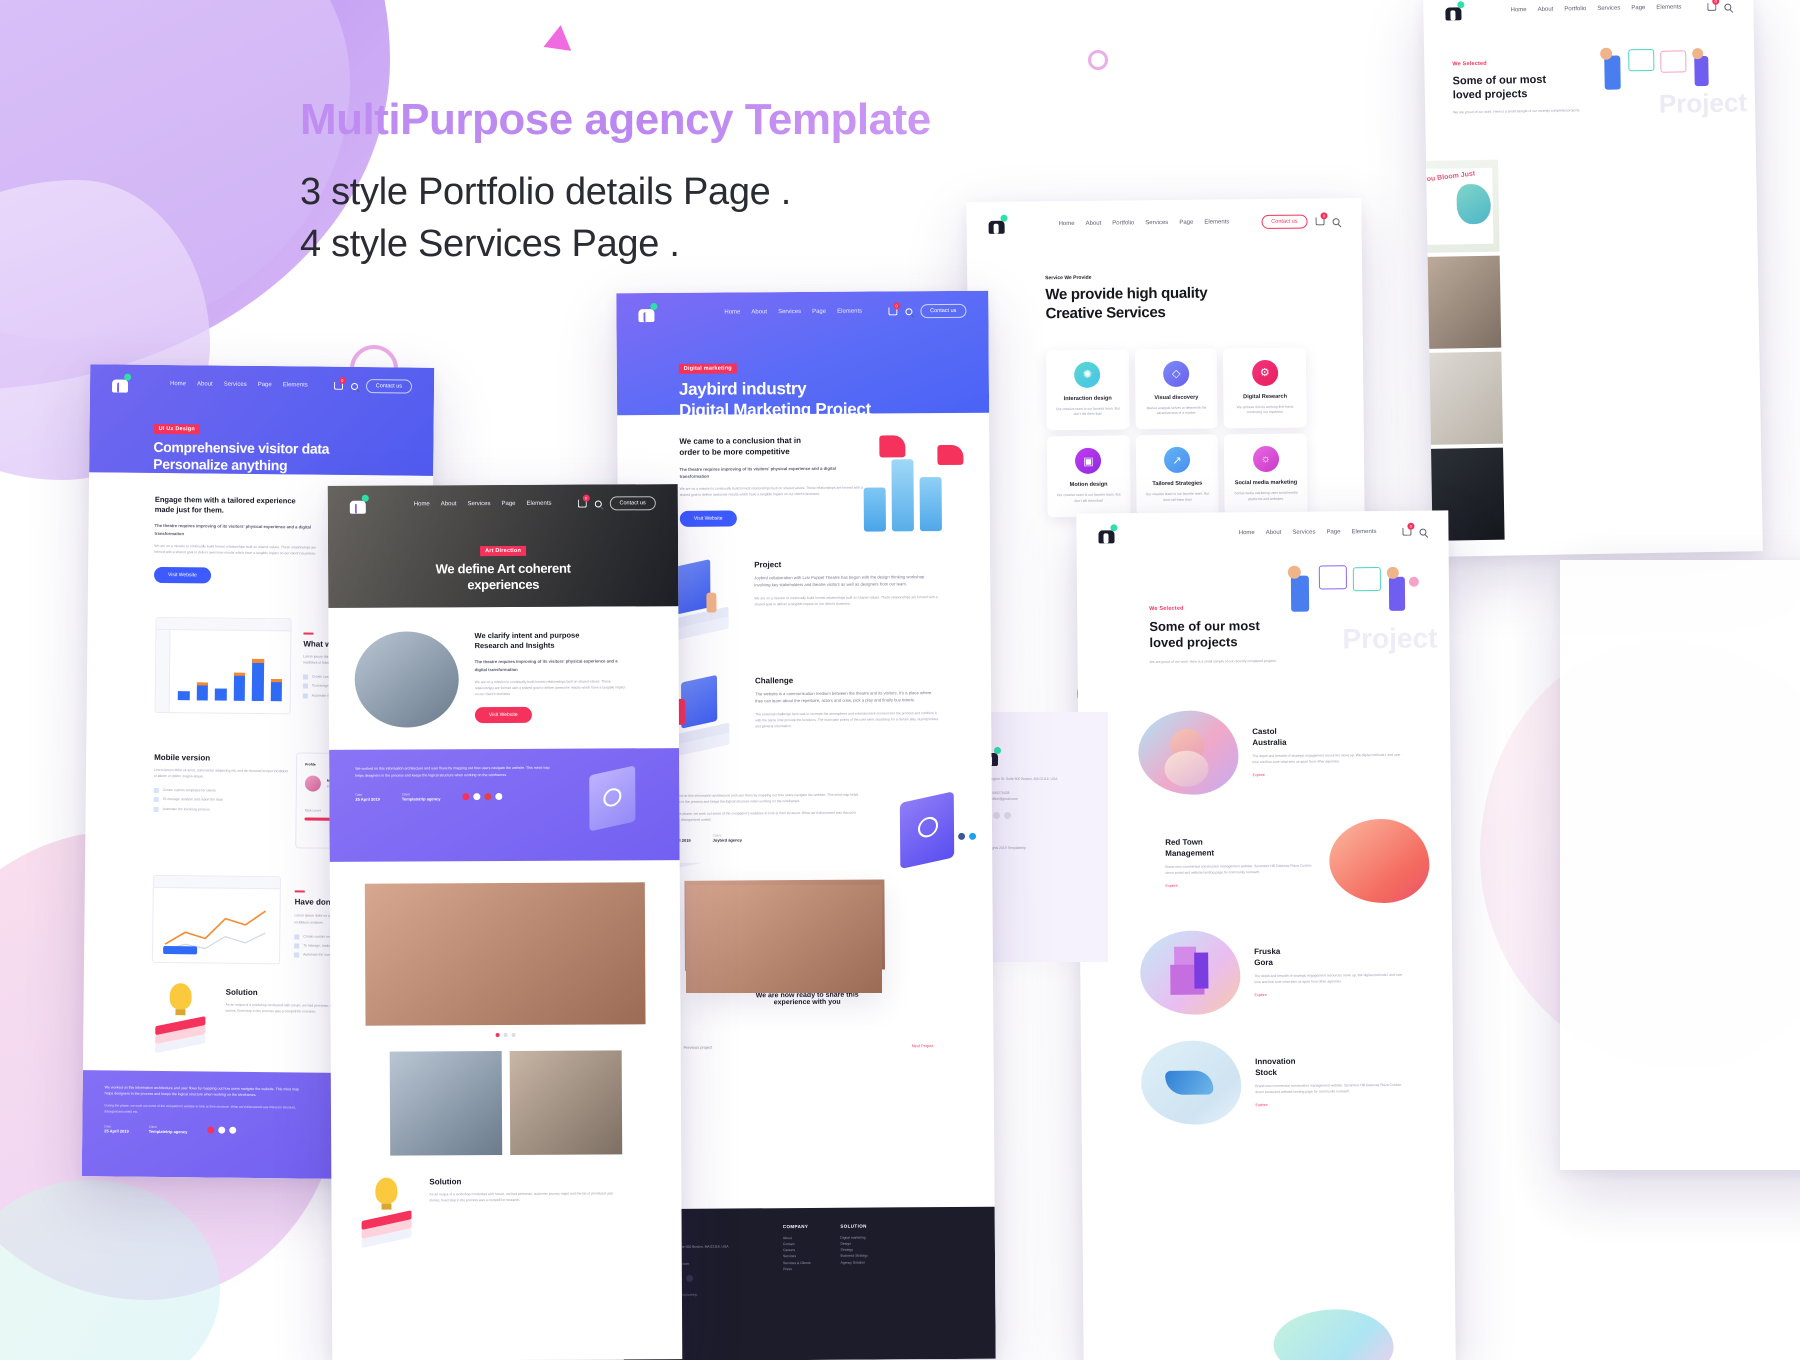  Describe the element at coordinates (1038, 799) in the screenshot. I see `footer-email: info@office@gmail.com` at that location.